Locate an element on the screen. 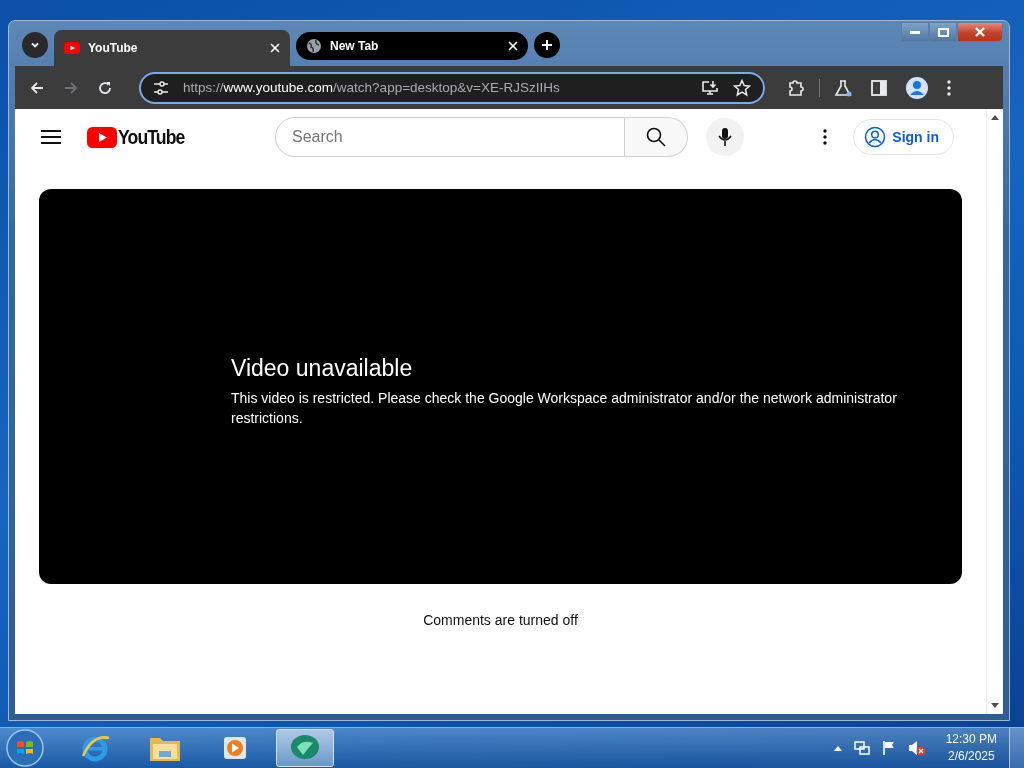 This screenshot has width=1024, height=768. search-button is located at coordinates (656, 137).